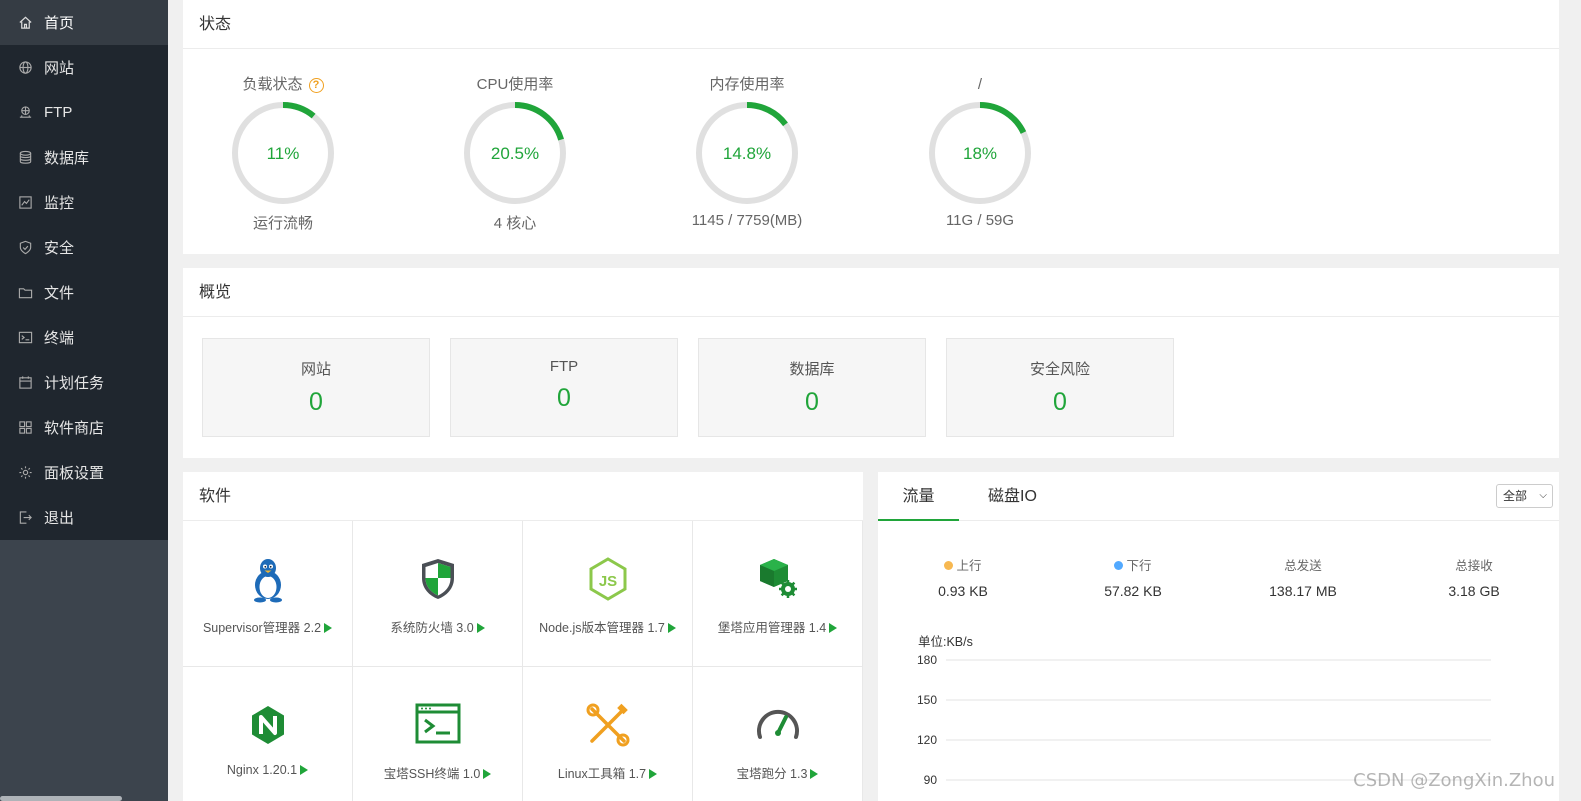  Describe the element at coordinates (316, 85) in the screenshot. I see `help-icon: ?` at that location.